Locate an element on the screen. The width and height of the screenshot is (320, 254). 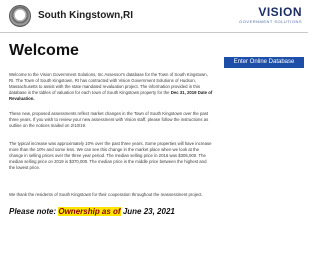
note-prefix: Please note: is located at coordinates (34, 211).